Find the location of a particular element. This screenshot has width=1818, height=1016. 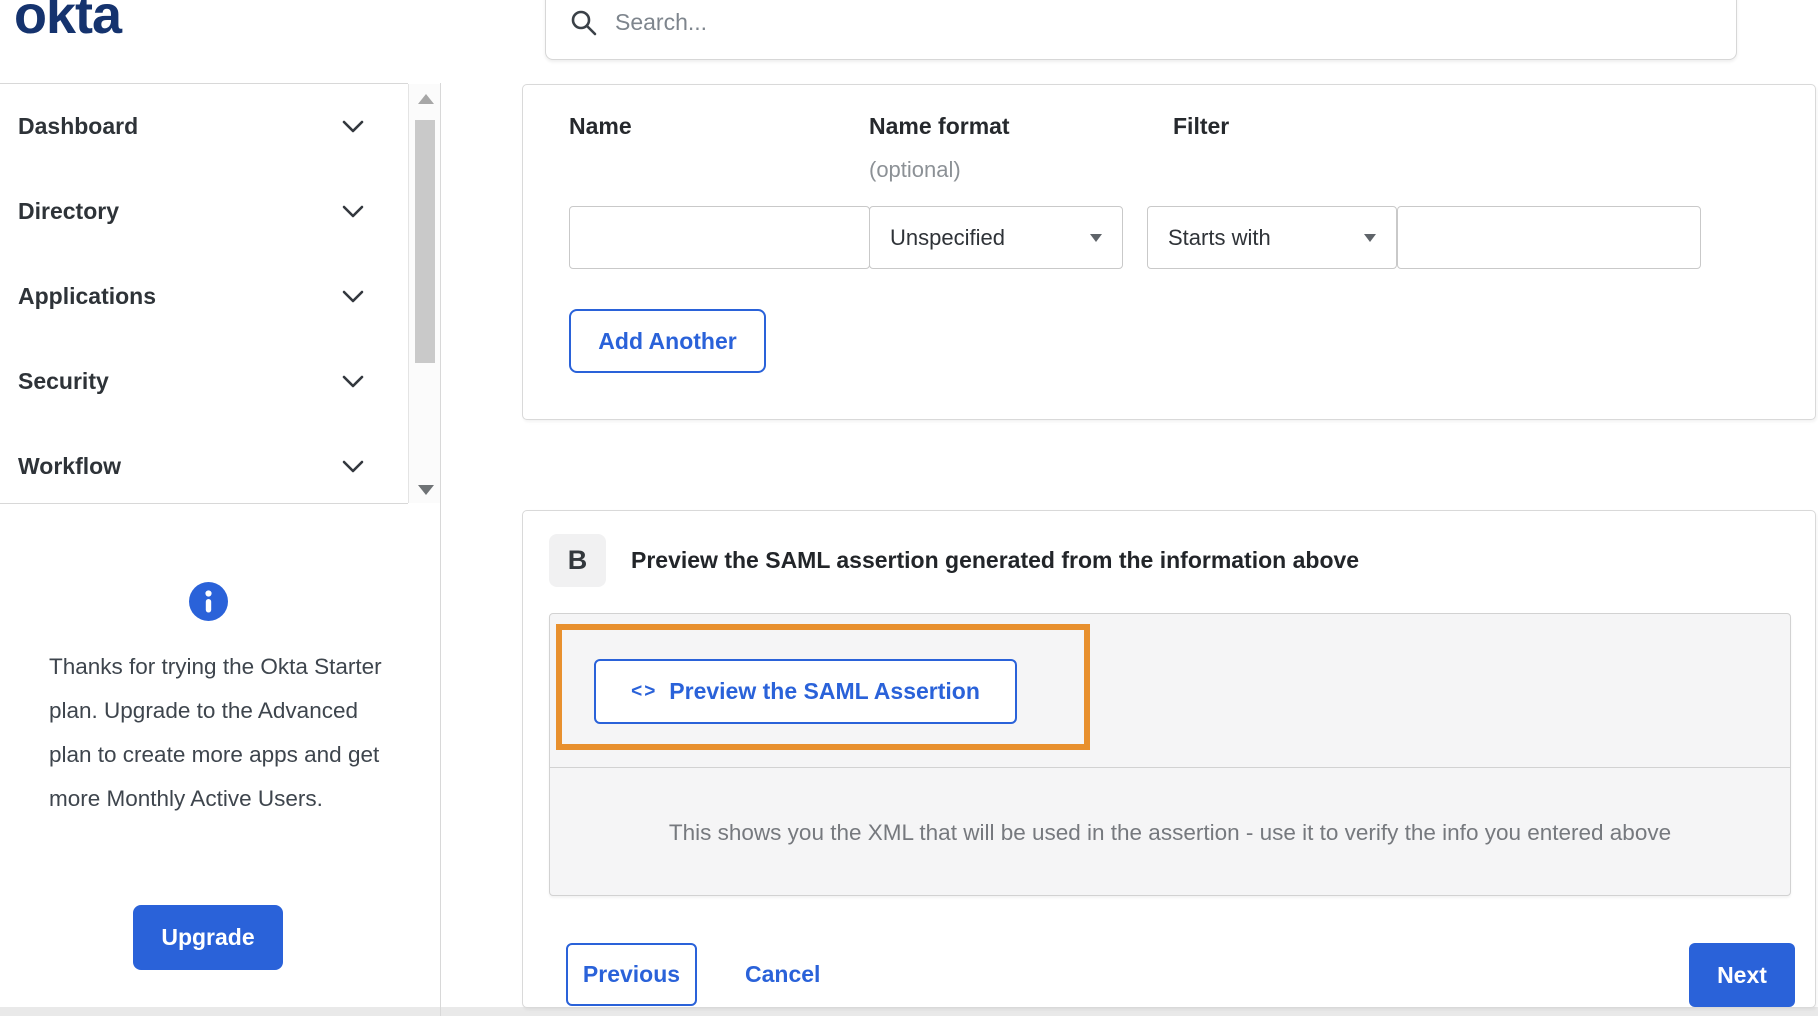

scrollbar-thumb is located at coordinates (425, 241).